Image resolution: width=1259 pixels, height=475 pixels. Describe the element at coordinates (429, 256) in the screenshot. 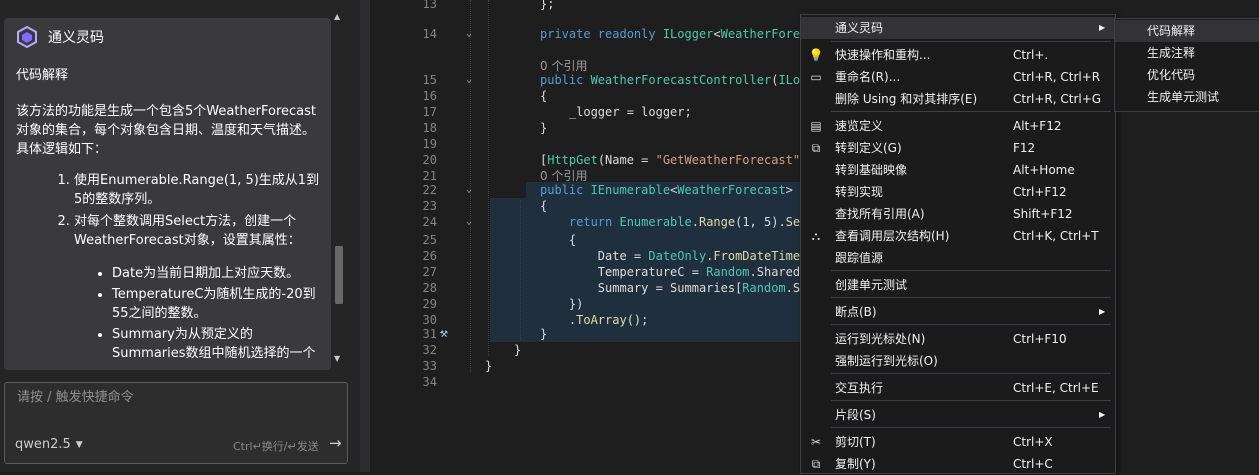

I see `line-number: 26` at that location.